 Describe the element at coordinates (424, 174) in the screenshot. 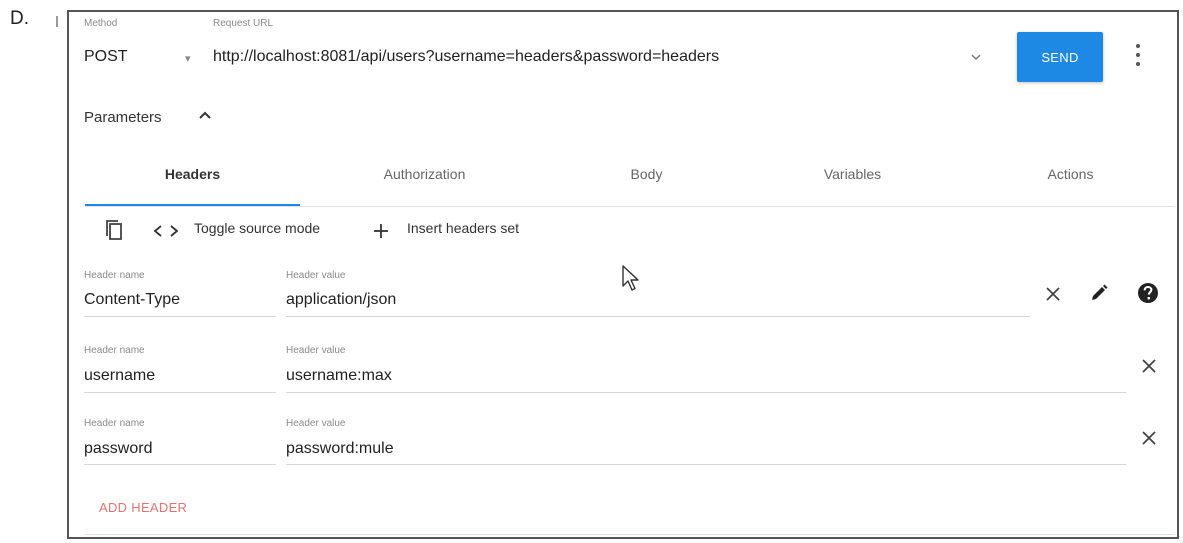

I see `tab-authorization: Authorization` at that location.